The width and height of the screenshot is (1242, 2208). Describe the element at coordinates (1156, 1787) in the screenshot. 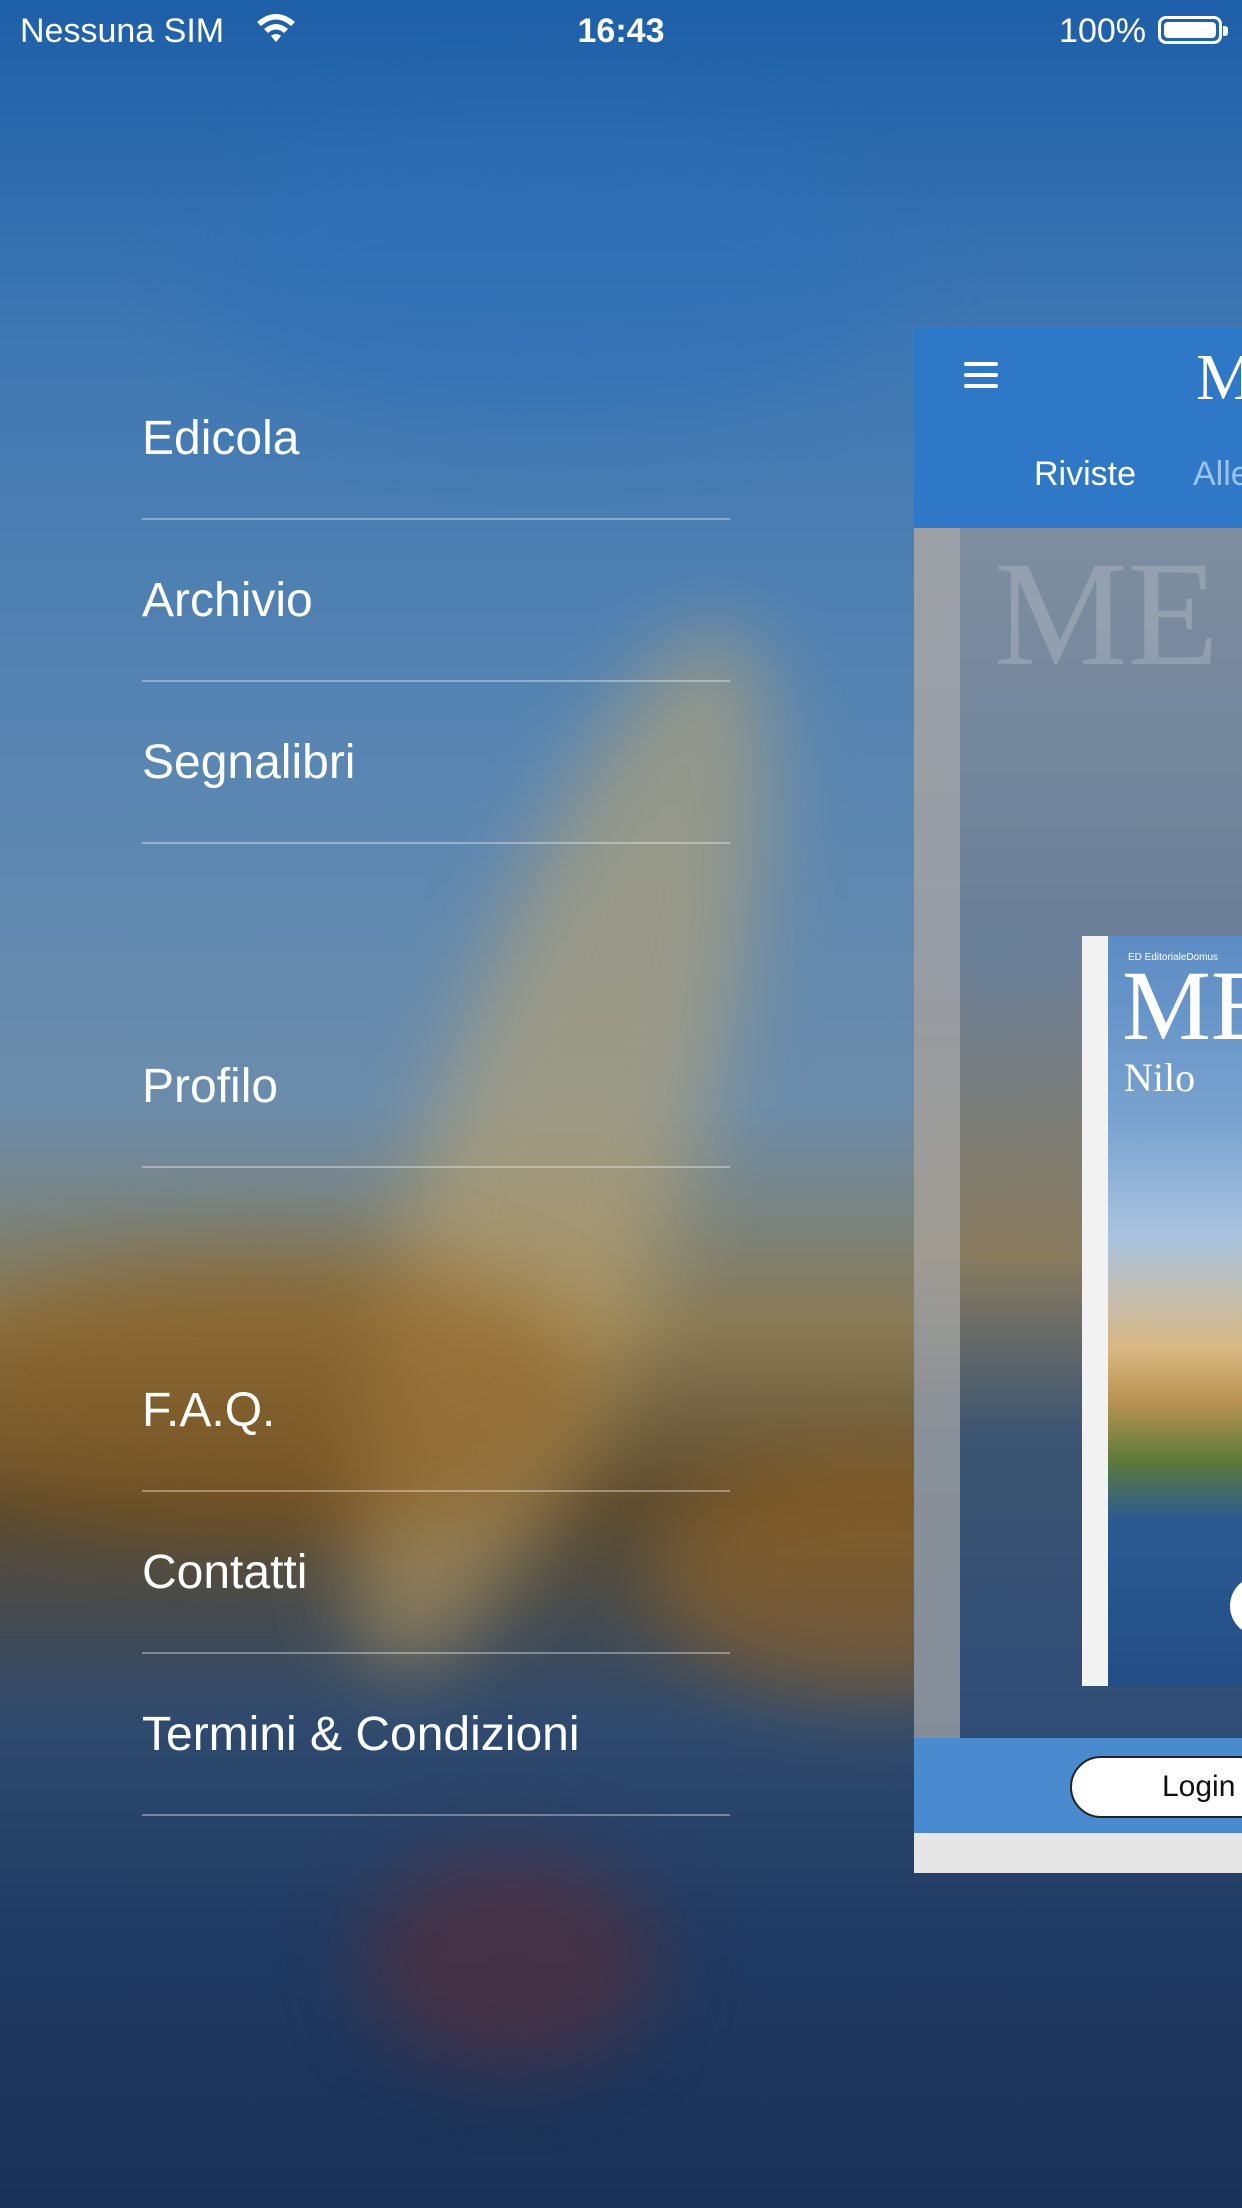

I see `login-button: Login` at that location.